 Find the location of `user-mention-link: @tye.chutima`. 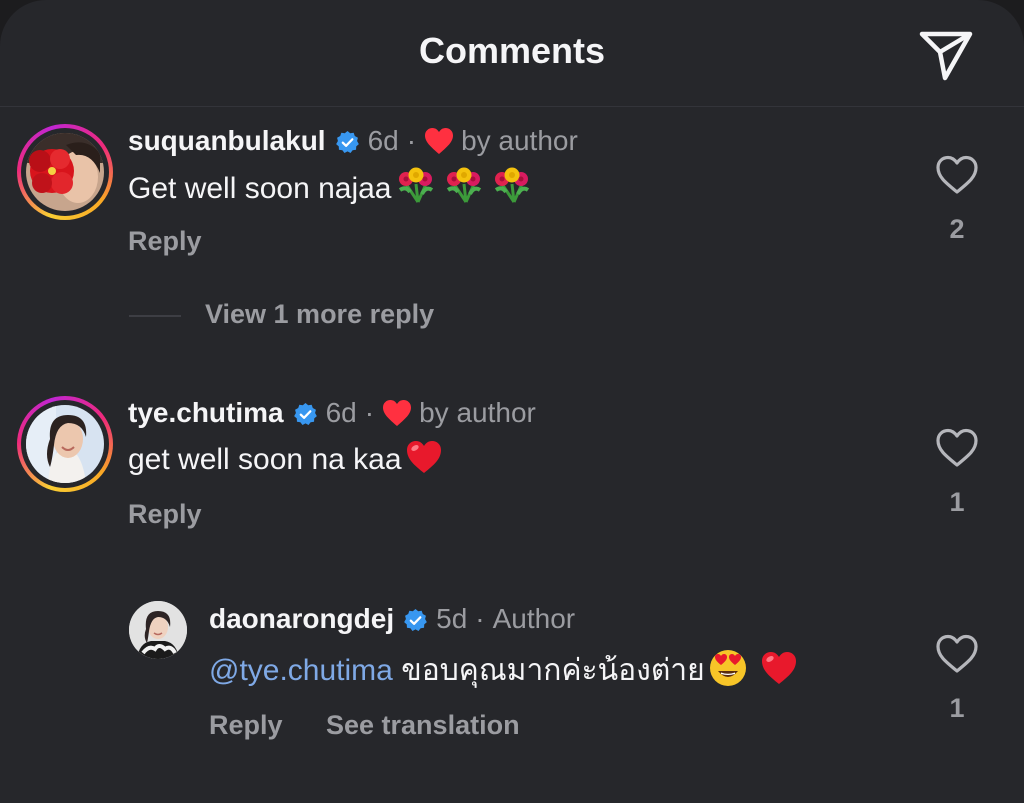

user-mention-link: @tye.chutima is located at coordinates (301, 670).